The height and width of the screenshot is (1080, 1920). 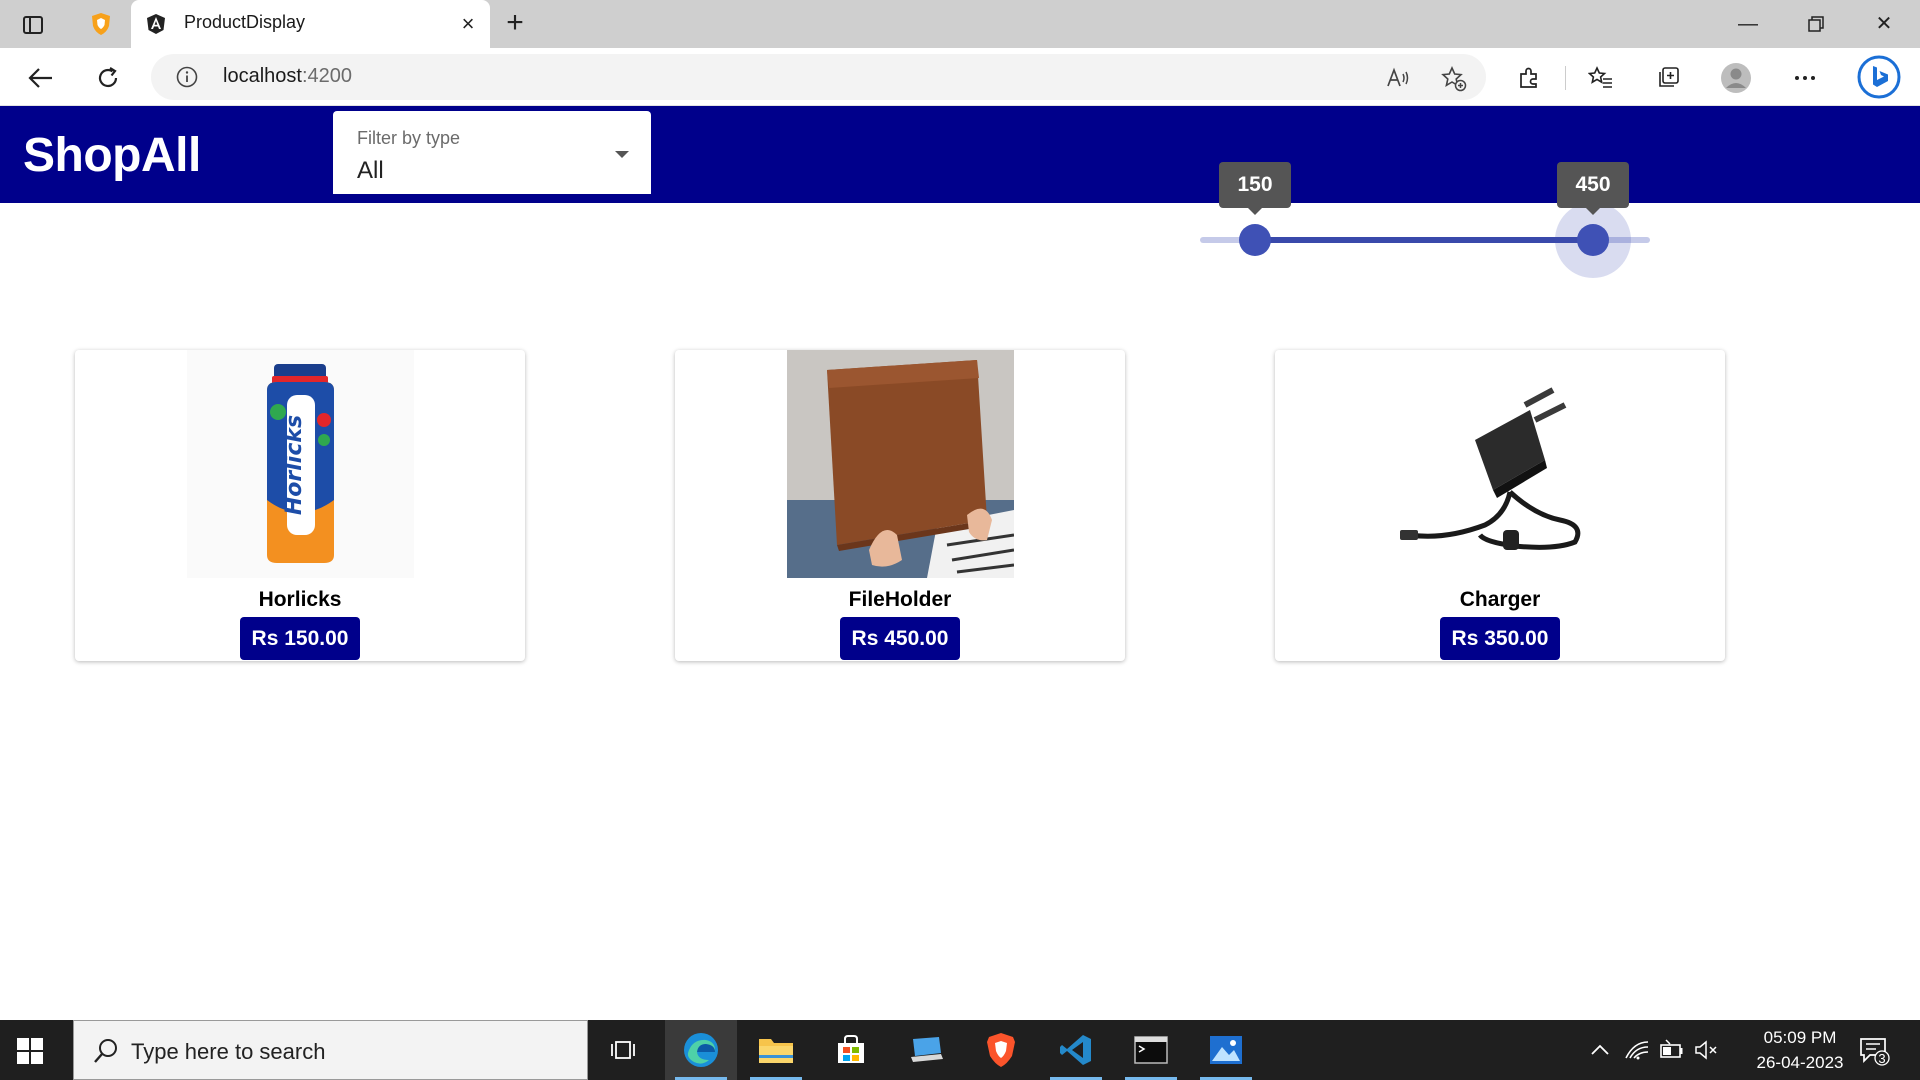 What do you see at coordinates (300, 599) in the screenshot?
I see `product-name: Horlicks` at bounding box center [300, 599].